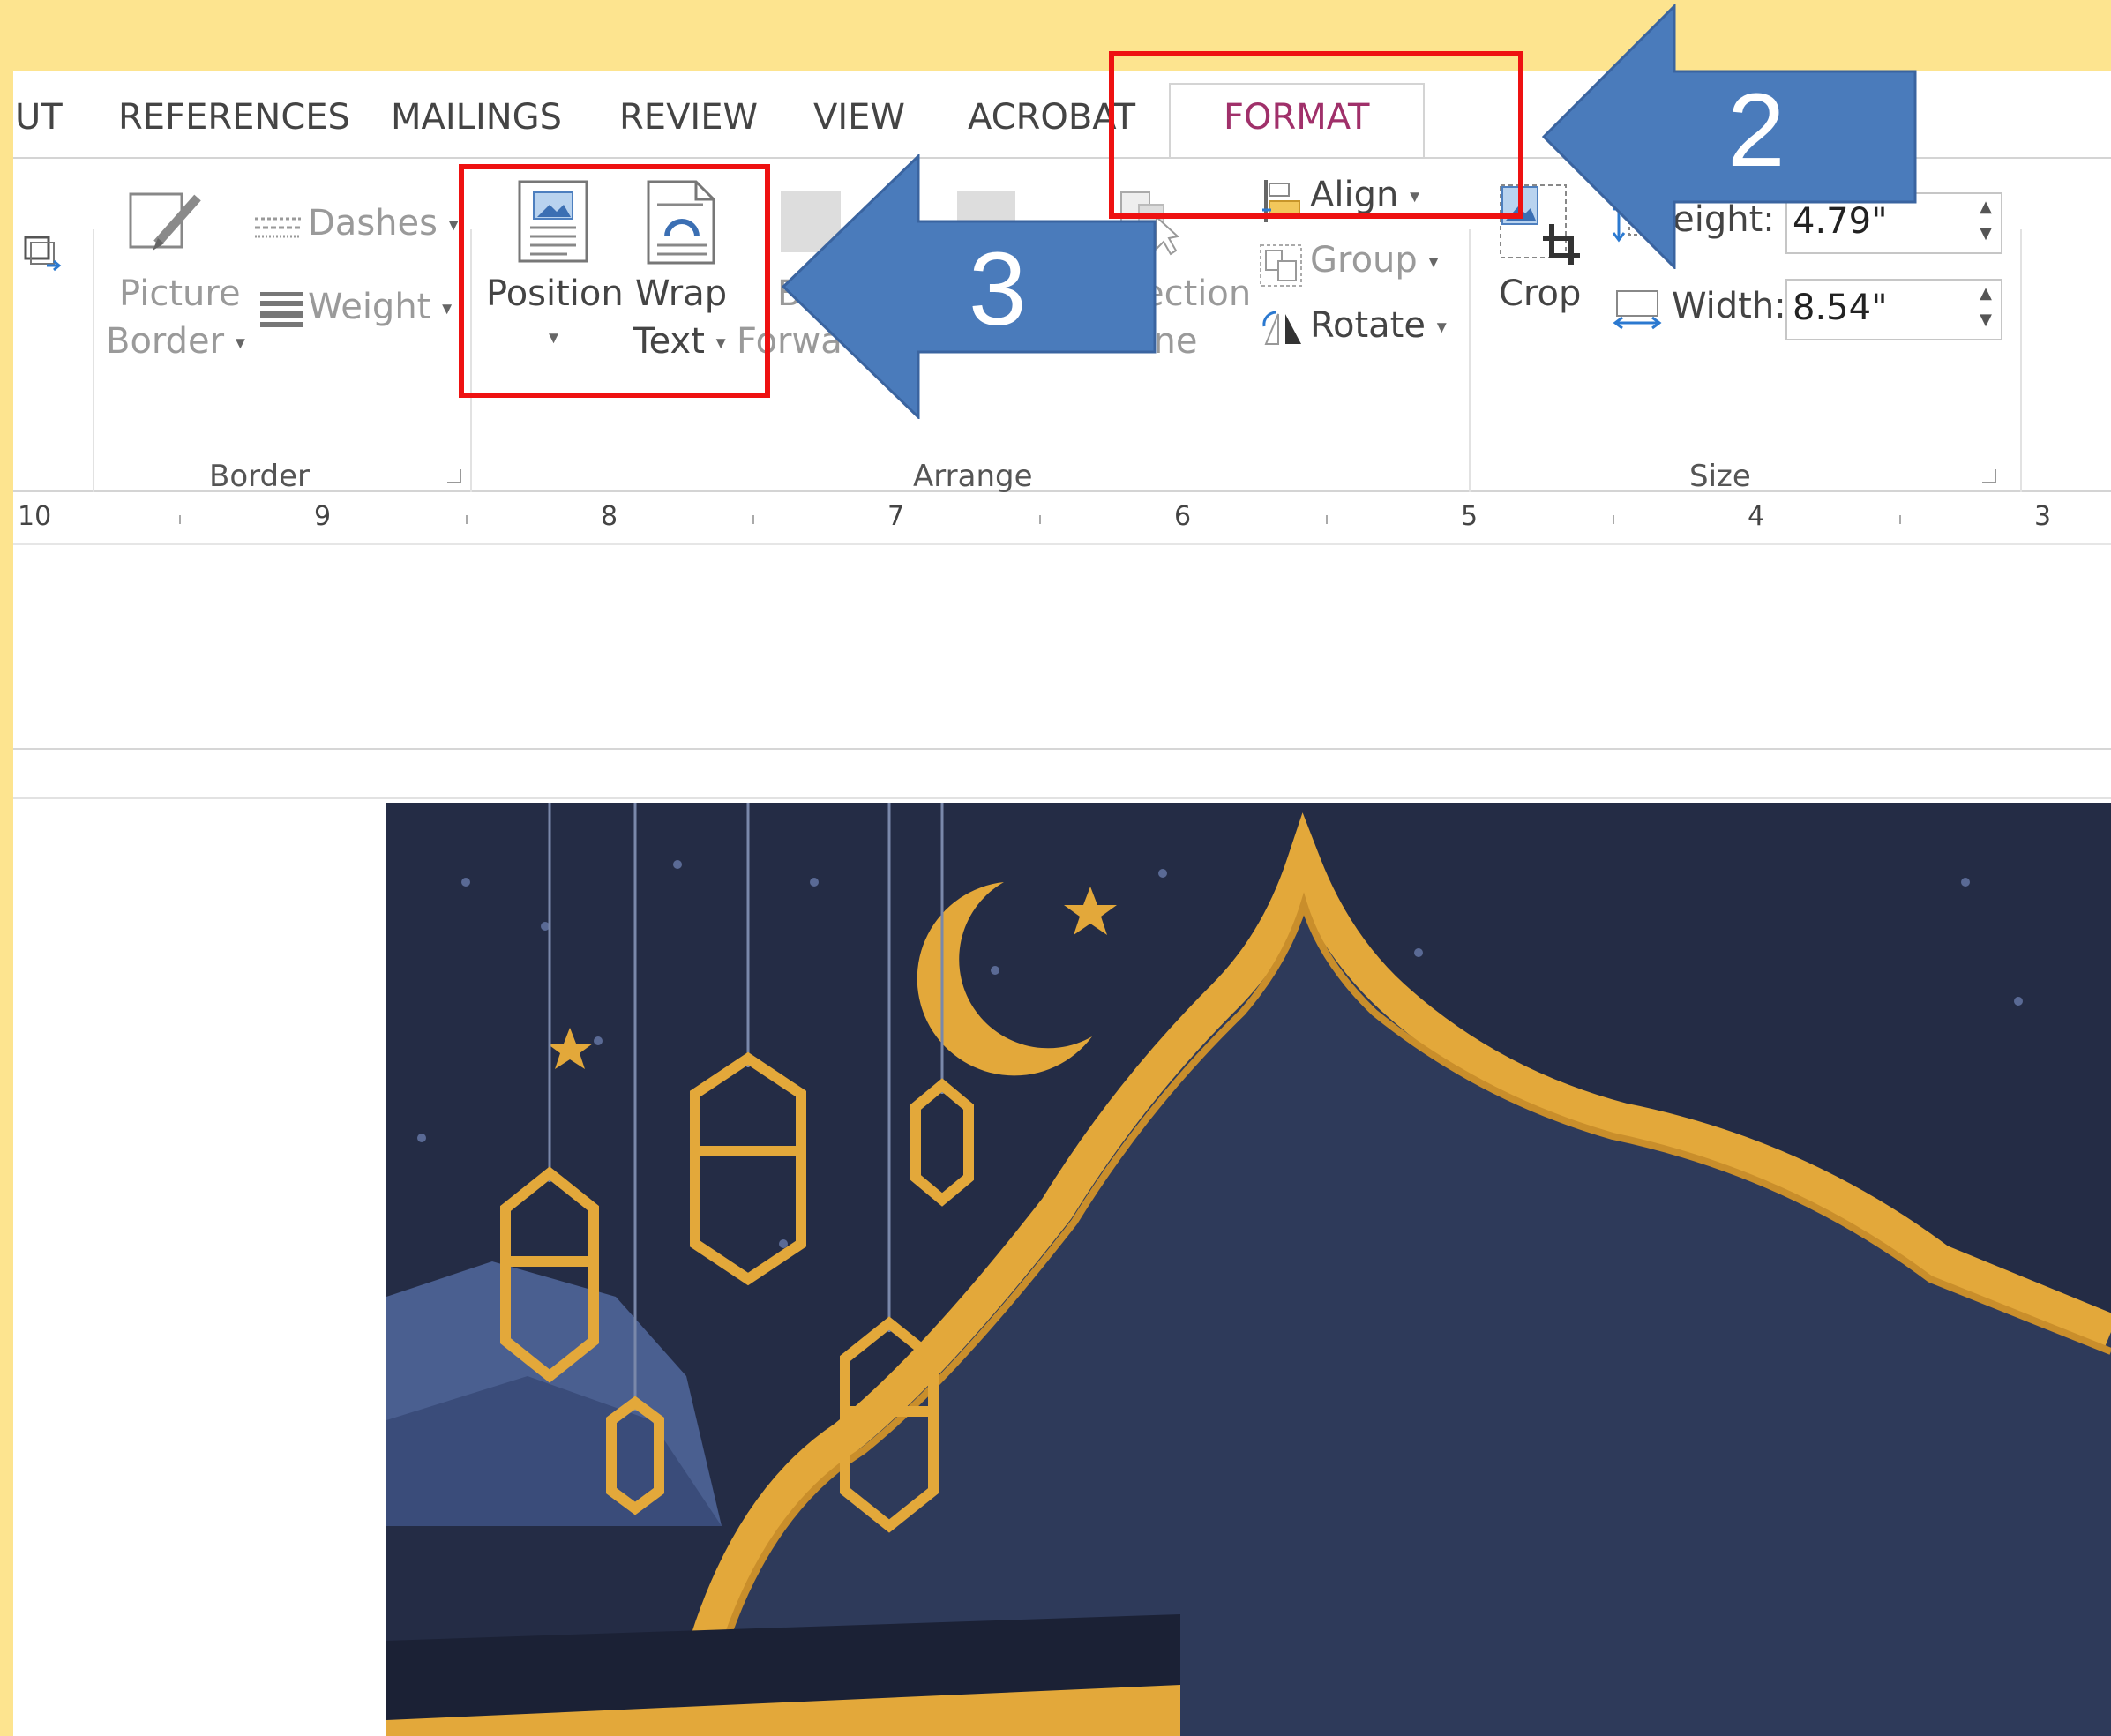 This screenshot has width=2111, height=1736. What do you see at coordinates (1281, 328) in the screenshot?
I see `rotate-icon` at bounding box center [1281, 328].